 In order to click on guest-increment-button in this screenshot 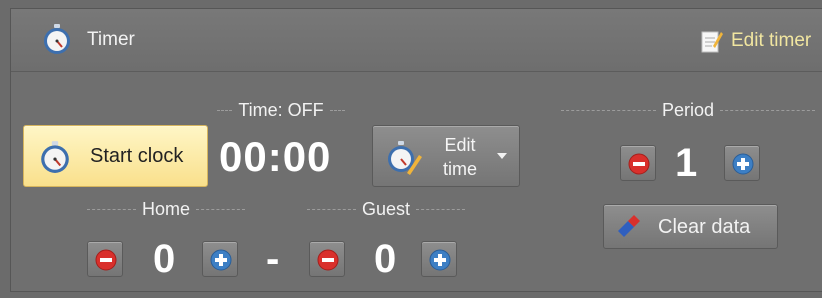, I will do `click(439, 259)`.